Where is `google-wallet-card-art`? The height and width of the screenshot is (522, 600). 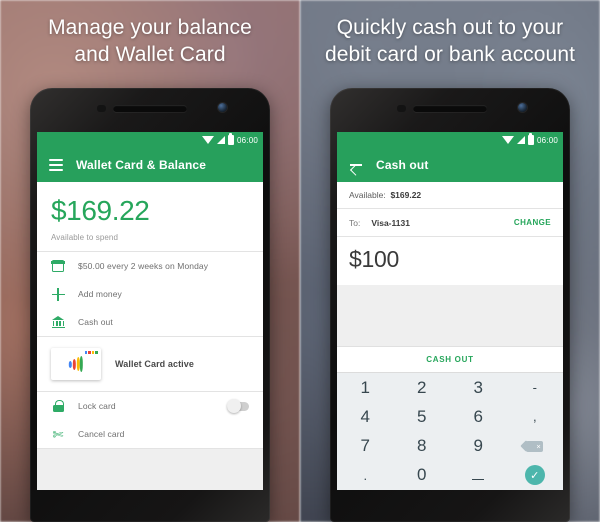 google-wallet-card-art is located at coordinates (76, 364).